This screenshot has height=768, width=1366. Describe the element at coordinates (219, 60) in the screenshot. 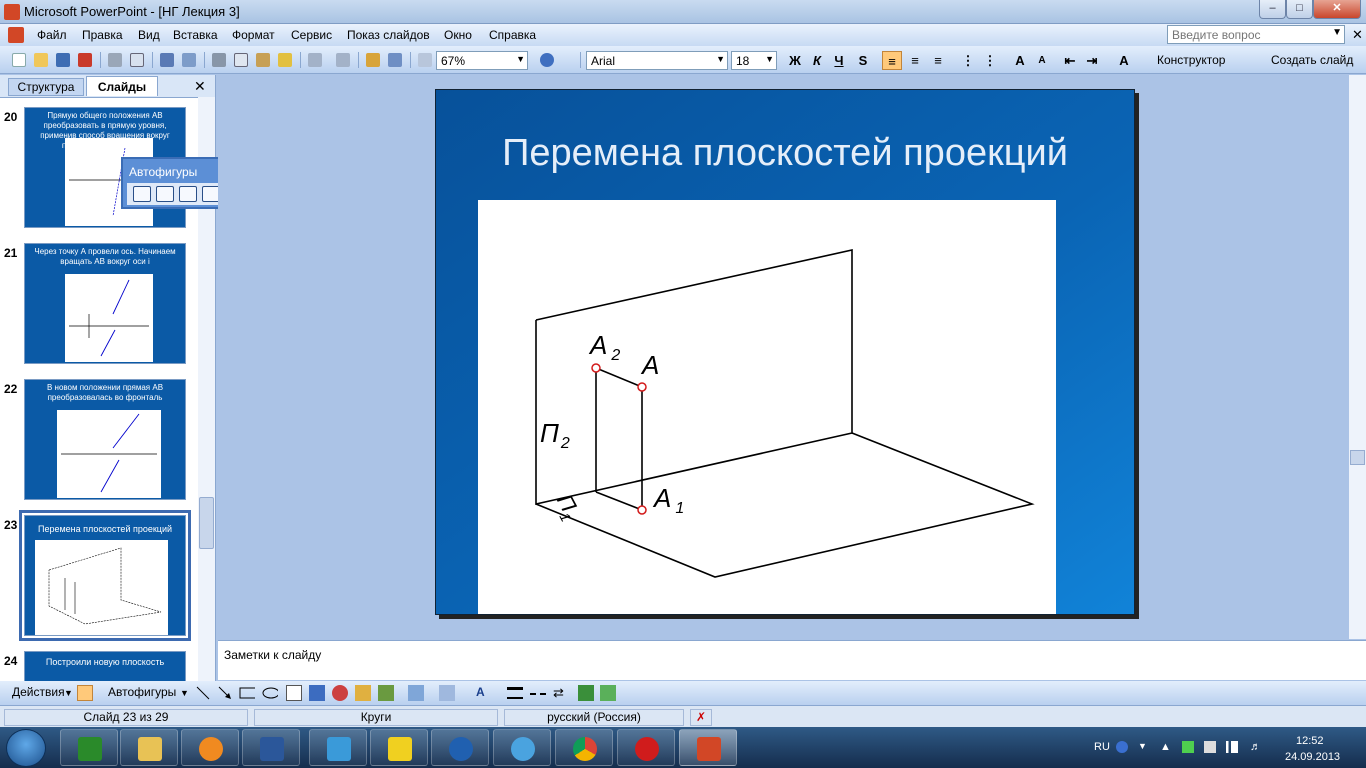

I see `cut-icon` at that location.